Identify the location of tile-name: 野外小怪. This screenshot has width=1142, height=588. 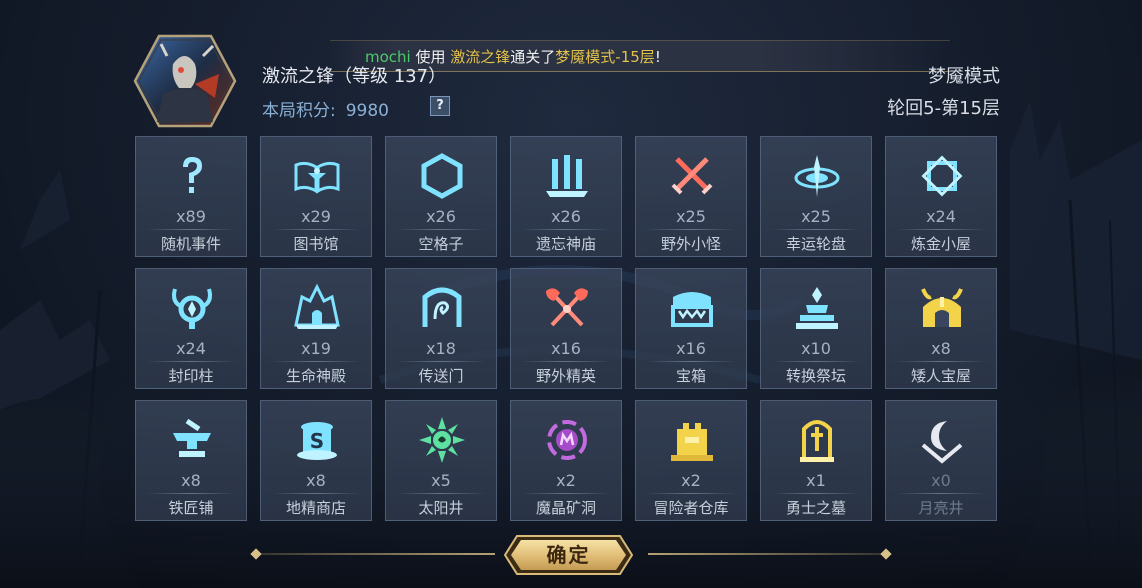
(690, 244).